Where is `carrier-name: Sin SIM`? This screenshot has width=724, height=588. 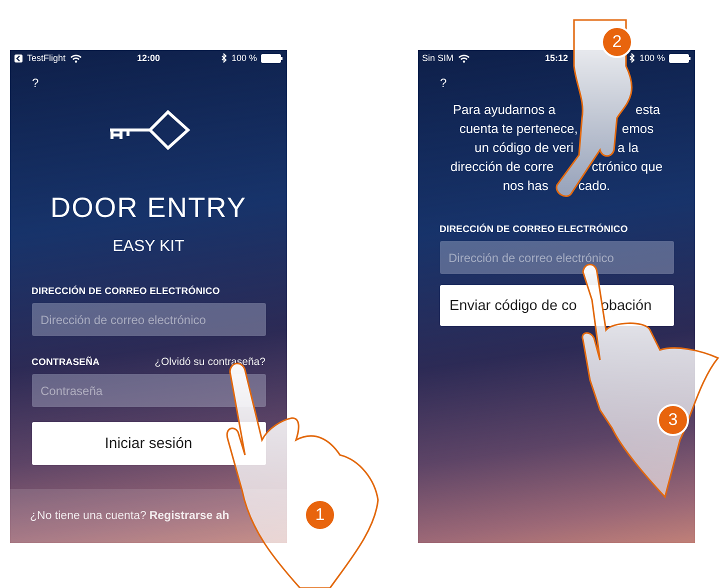 carrier-name: Sin SIM is located at coordinates (438, 58).